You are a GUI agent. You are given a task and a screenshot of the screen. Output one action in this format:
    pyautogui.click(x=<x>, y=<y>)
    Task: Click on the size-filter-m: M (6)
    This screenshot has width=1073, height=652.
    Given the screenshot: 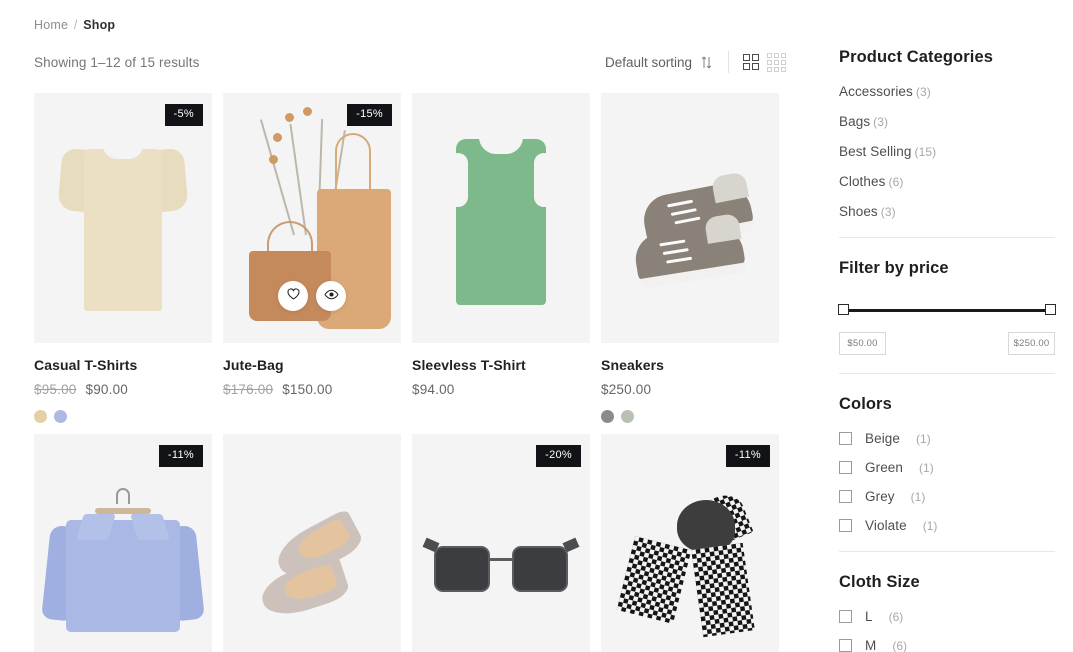 What is the action you would take?
    pyautogui.click(x=947, y=645)
    